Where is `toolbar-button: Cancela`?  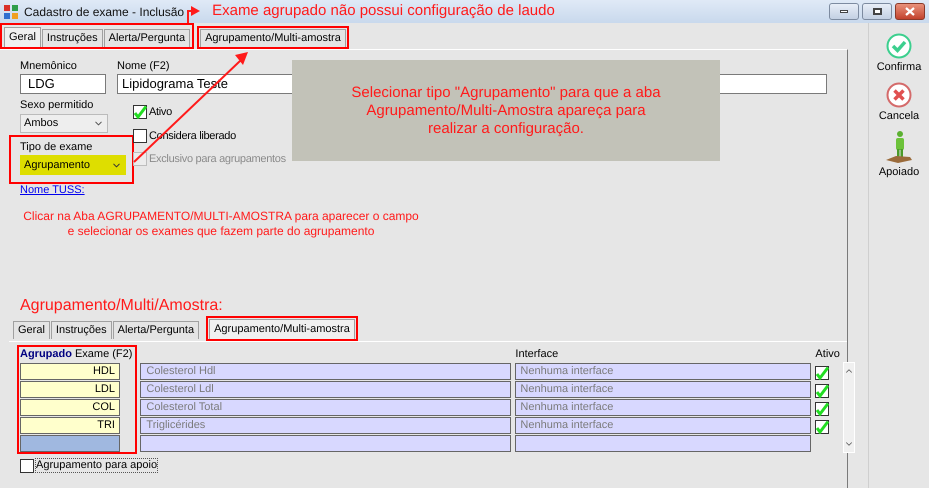 toolbar-button: Cancela is located at coordinates (899, 103).